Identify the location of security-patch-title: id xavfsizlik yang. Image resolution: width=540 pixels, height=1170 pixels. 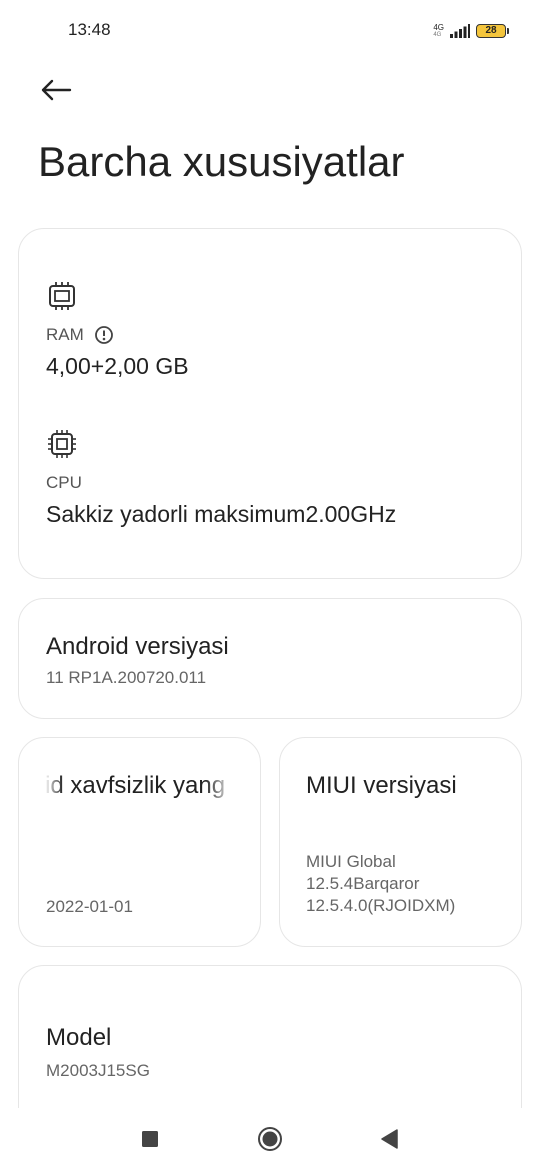
(135, 785).